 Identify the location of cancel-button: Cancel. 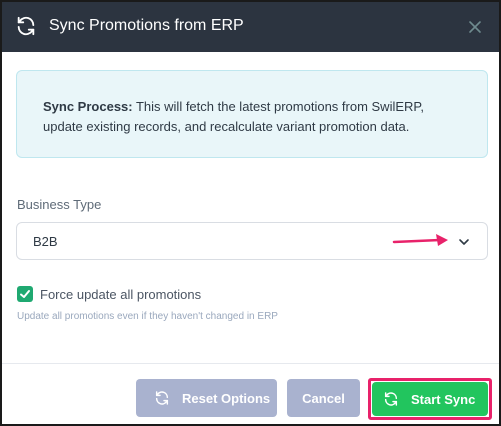
(323, 398).